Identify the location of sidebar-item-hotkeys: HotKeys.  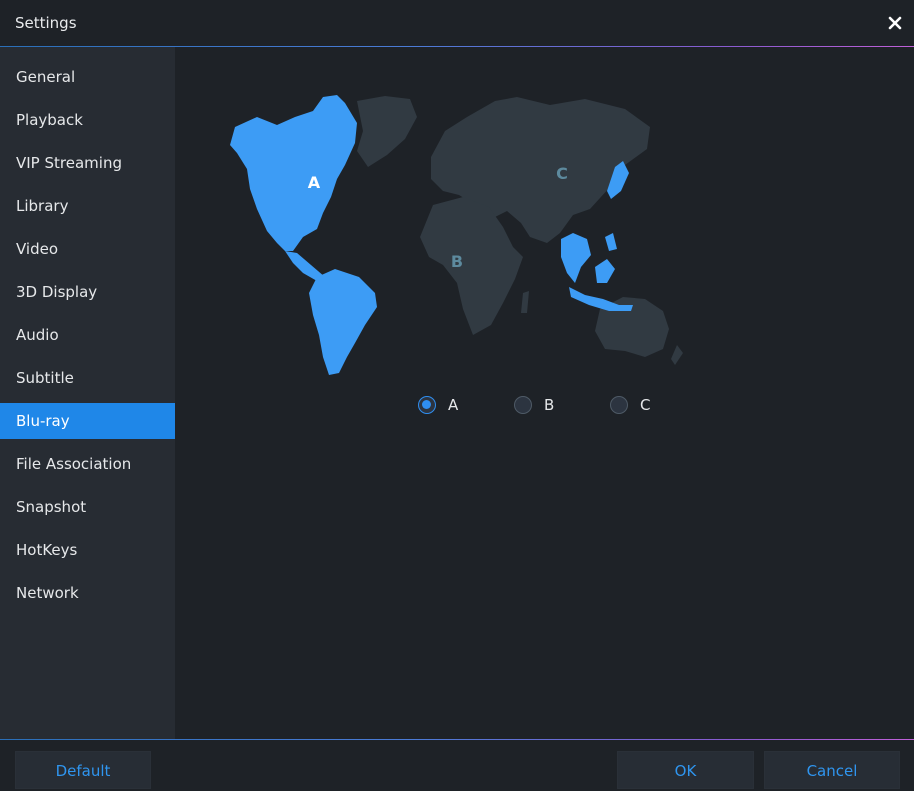
(87, 550).